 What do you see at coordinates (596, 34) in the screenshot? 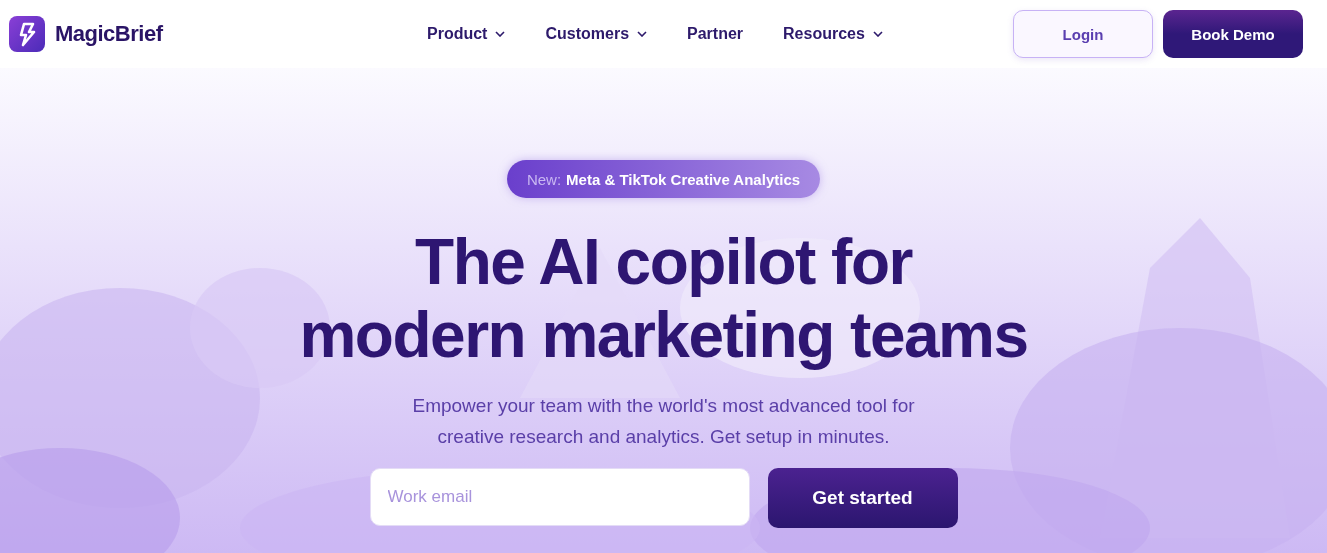
I see `nav-link: Customers` at bounding box center [596, 34].